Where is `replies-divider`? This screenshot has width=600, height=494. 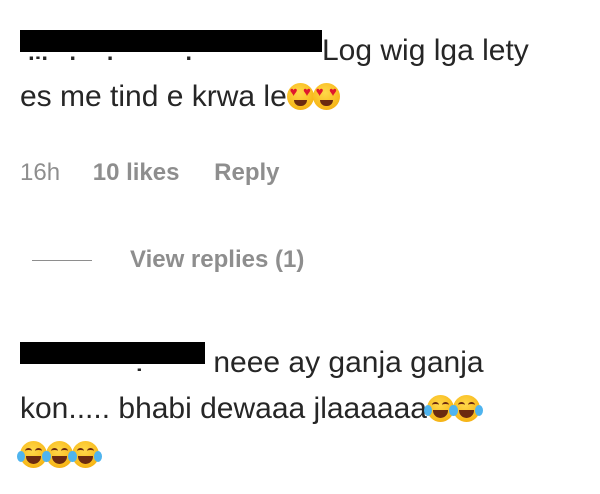
replies-divider is located at coordinates (62, 261).